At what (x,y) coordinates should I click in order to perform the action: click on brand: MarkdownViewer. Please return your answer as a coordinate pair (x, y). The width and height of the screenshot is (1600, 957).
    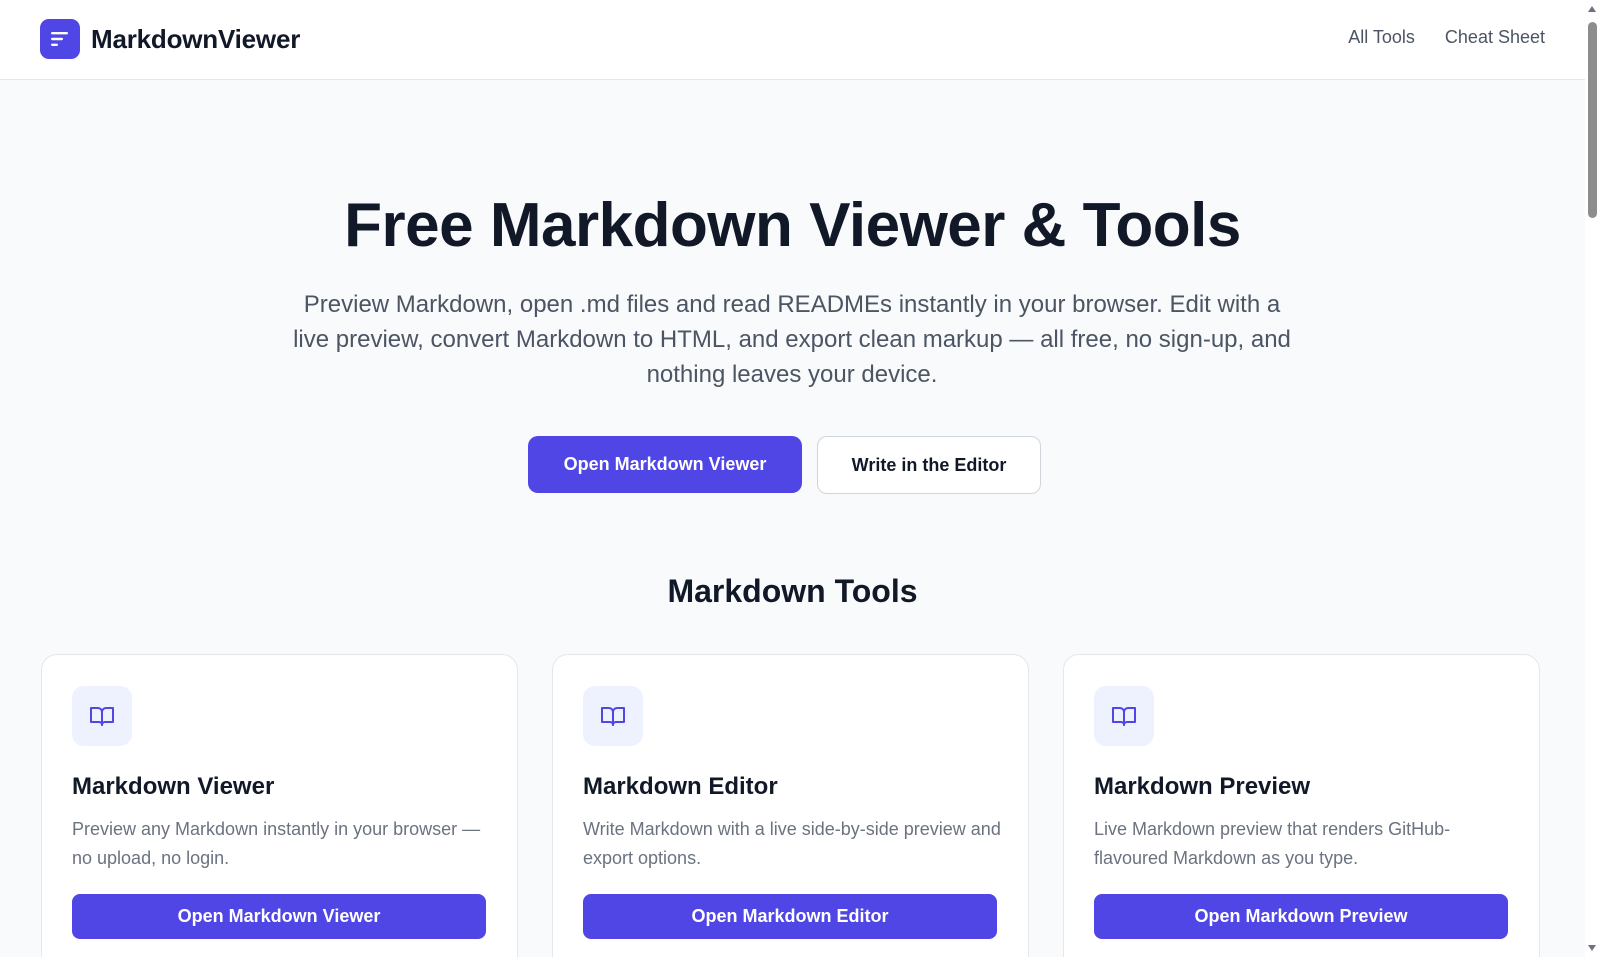
    Looking at the image, I should click on (170, 39).